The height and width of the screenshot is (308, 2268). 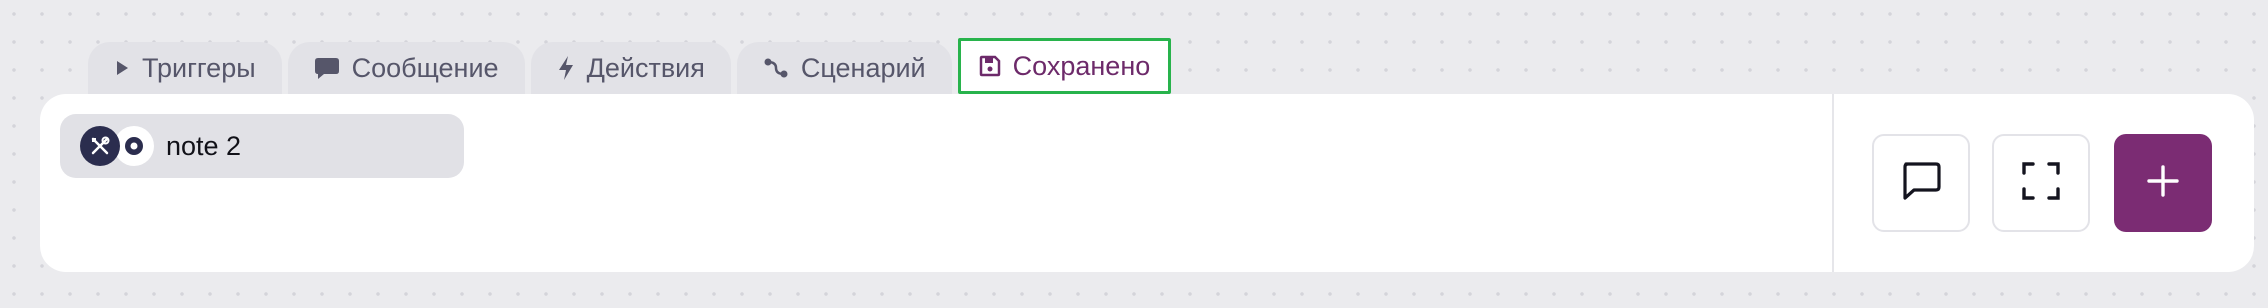 I want to click on chat-bubble-icon, so click(x=327, y=68).